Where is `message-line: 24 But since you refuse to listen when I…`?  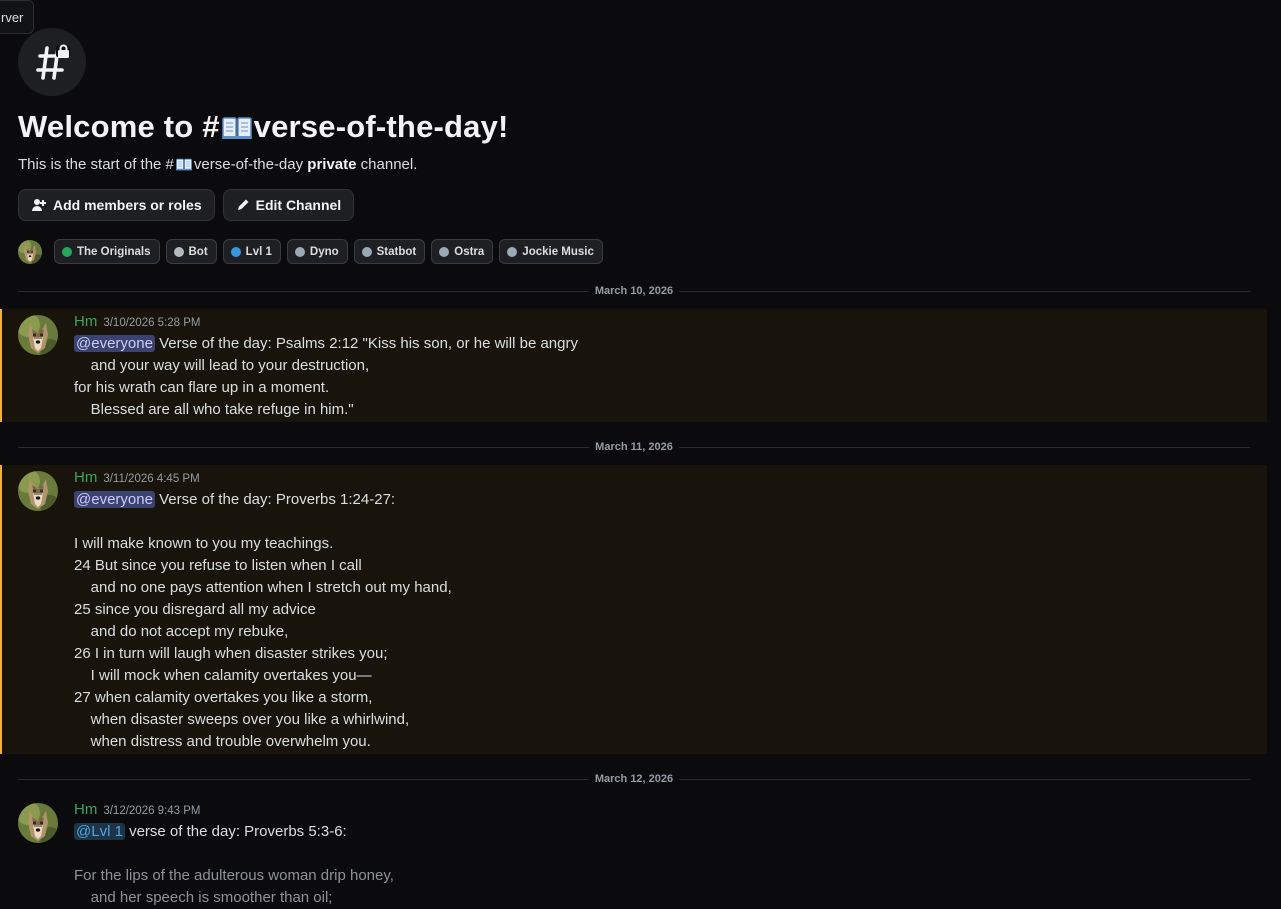 message-line: 24 But since you refuse to listen when I… is located at coordinates (218, 565).